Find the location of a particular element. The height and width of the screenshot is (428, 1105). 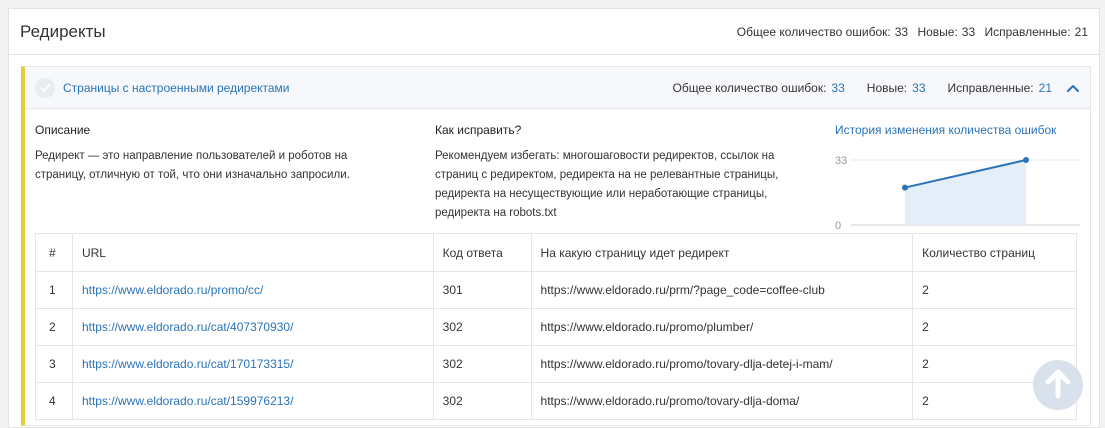

section-new-label: Новые: is located at coordinates (887, 87).